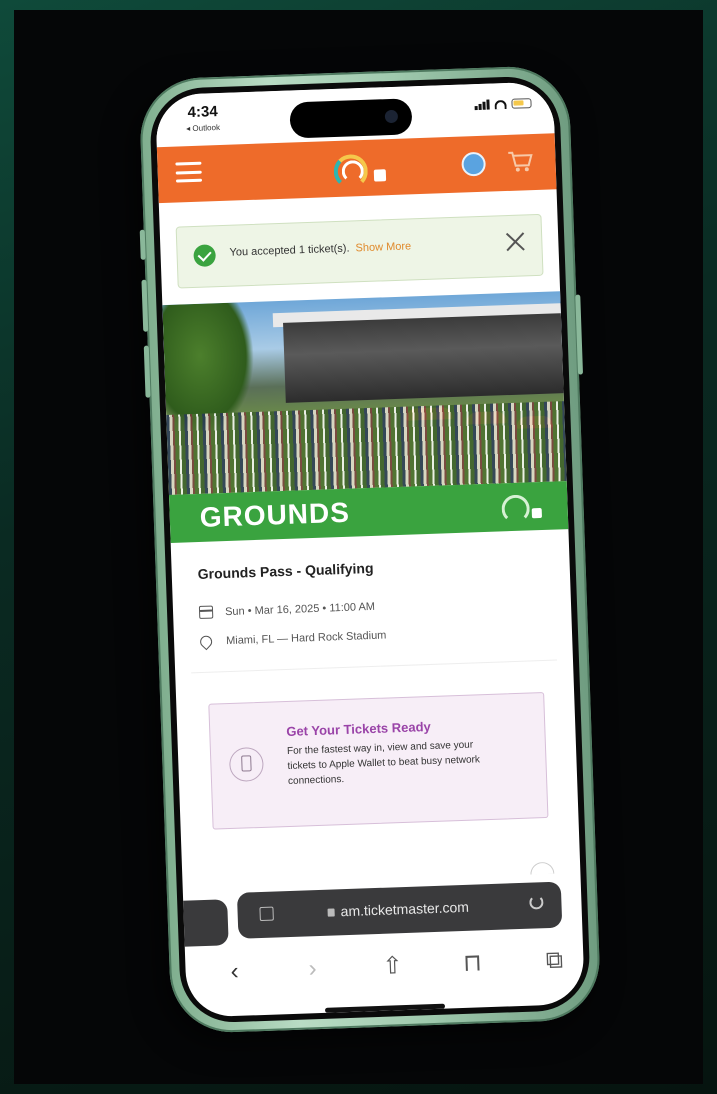 The image size is (717, 1094). Describe the element at coordinates (392, 966) in the screenshot. I see `share-button: ⇧` at that location.